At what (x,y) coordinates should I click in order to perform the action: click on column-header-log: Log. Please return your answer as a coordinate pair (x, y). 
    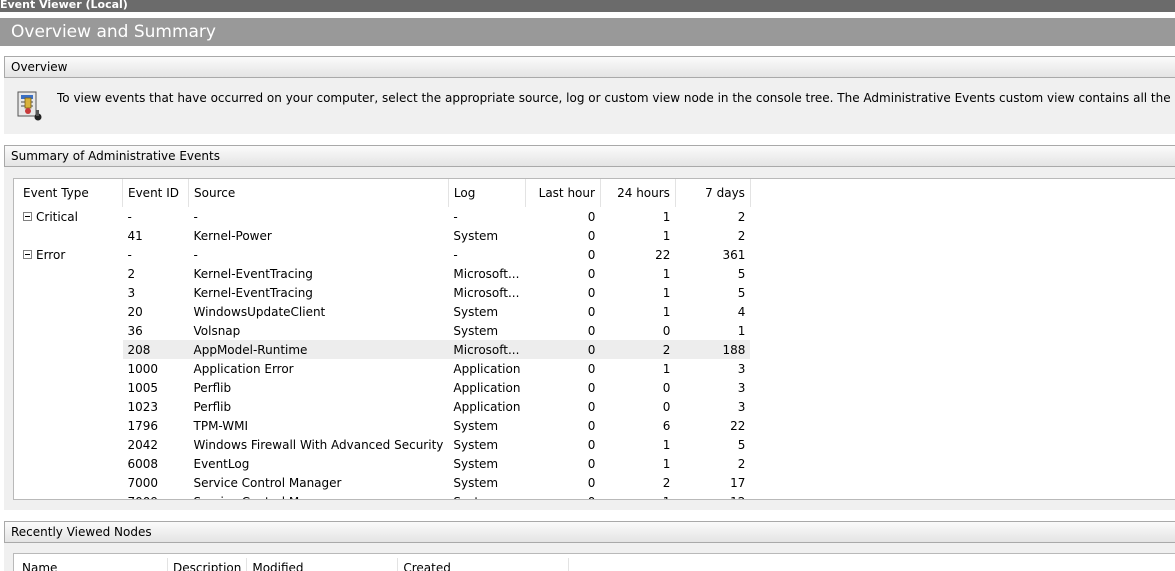
    Looking at the image, I should click on (487, 193).